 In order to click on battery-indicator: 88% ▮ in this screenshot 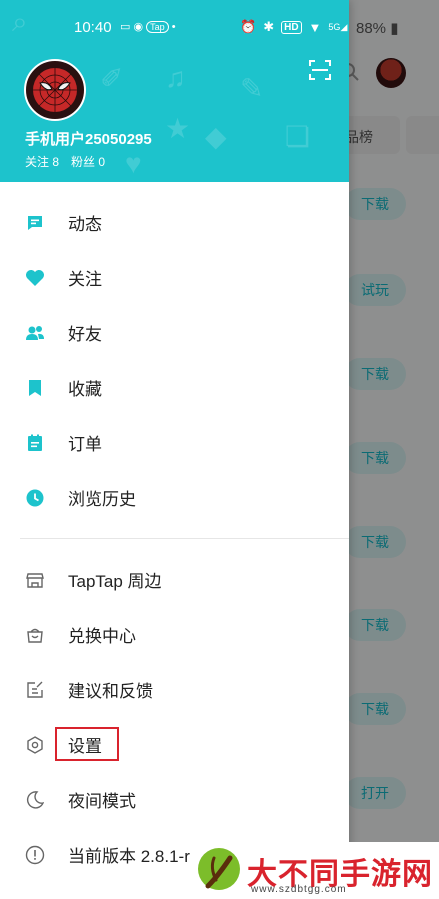, I will do `click(377, 28)`.